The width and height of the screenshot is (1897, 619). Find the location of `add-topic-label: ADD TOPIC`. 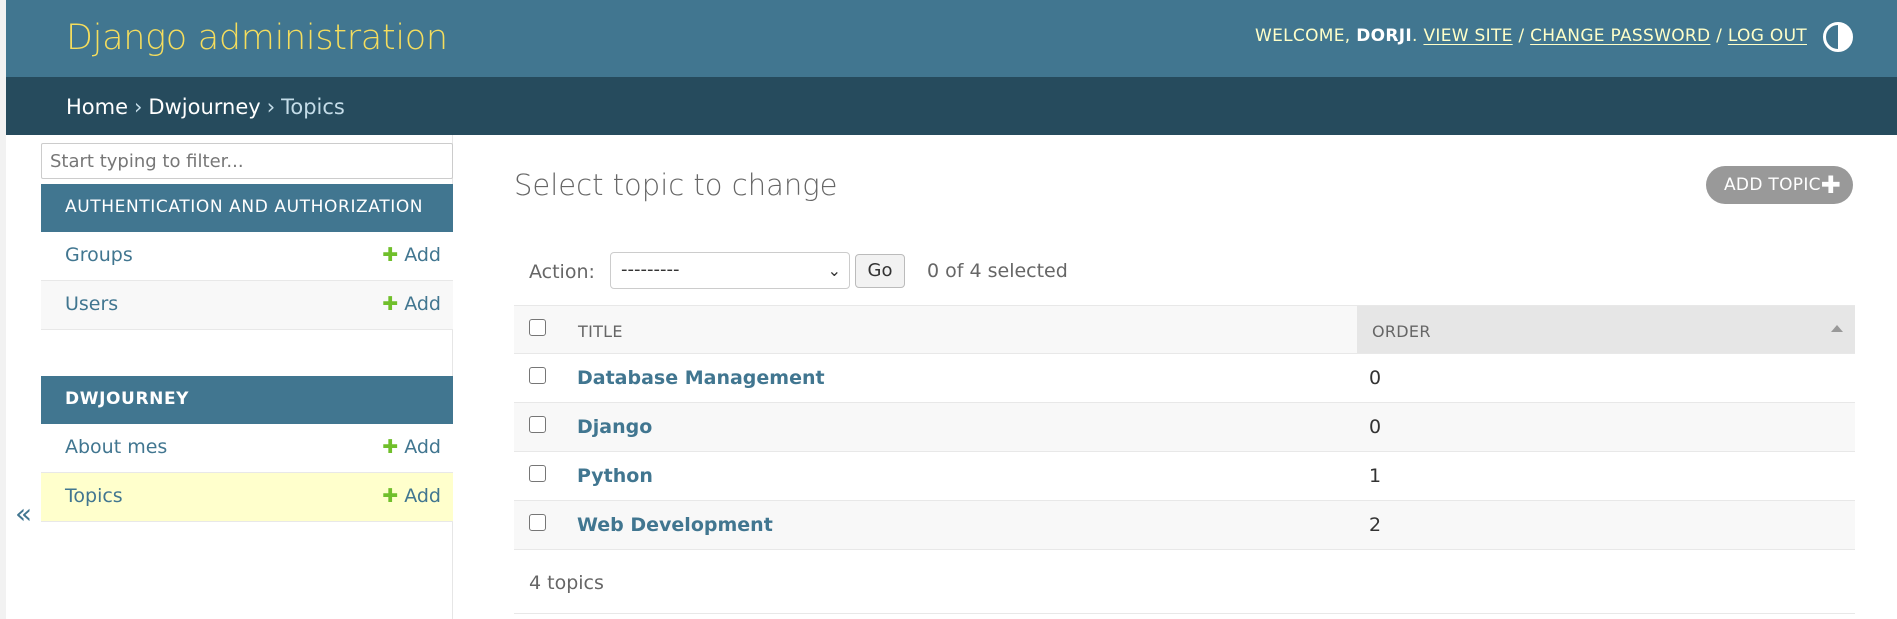

add-topic-label: ADD TOPIC is located at coordinates (1772, 185).